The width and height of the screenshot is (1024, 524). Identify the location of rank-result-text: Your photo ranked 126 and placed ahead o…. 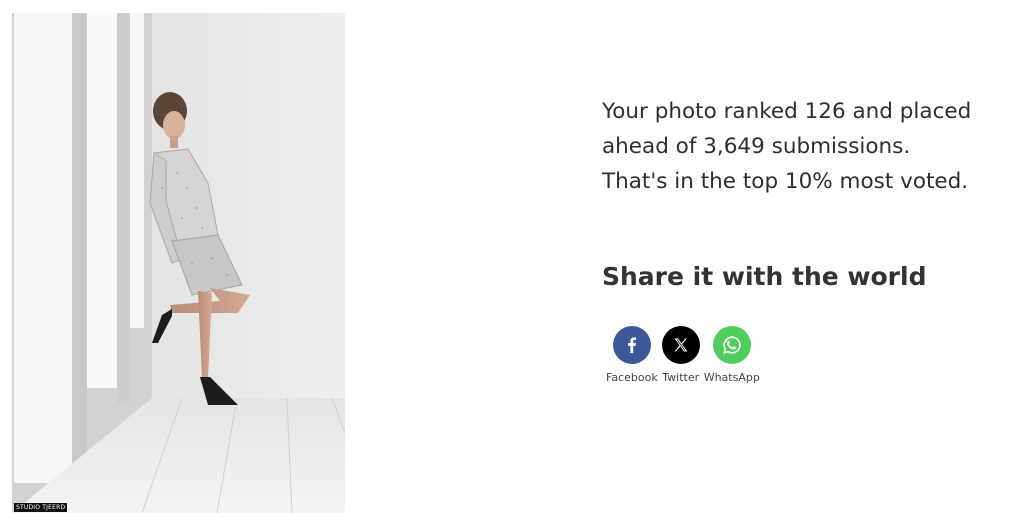
(807, 146).